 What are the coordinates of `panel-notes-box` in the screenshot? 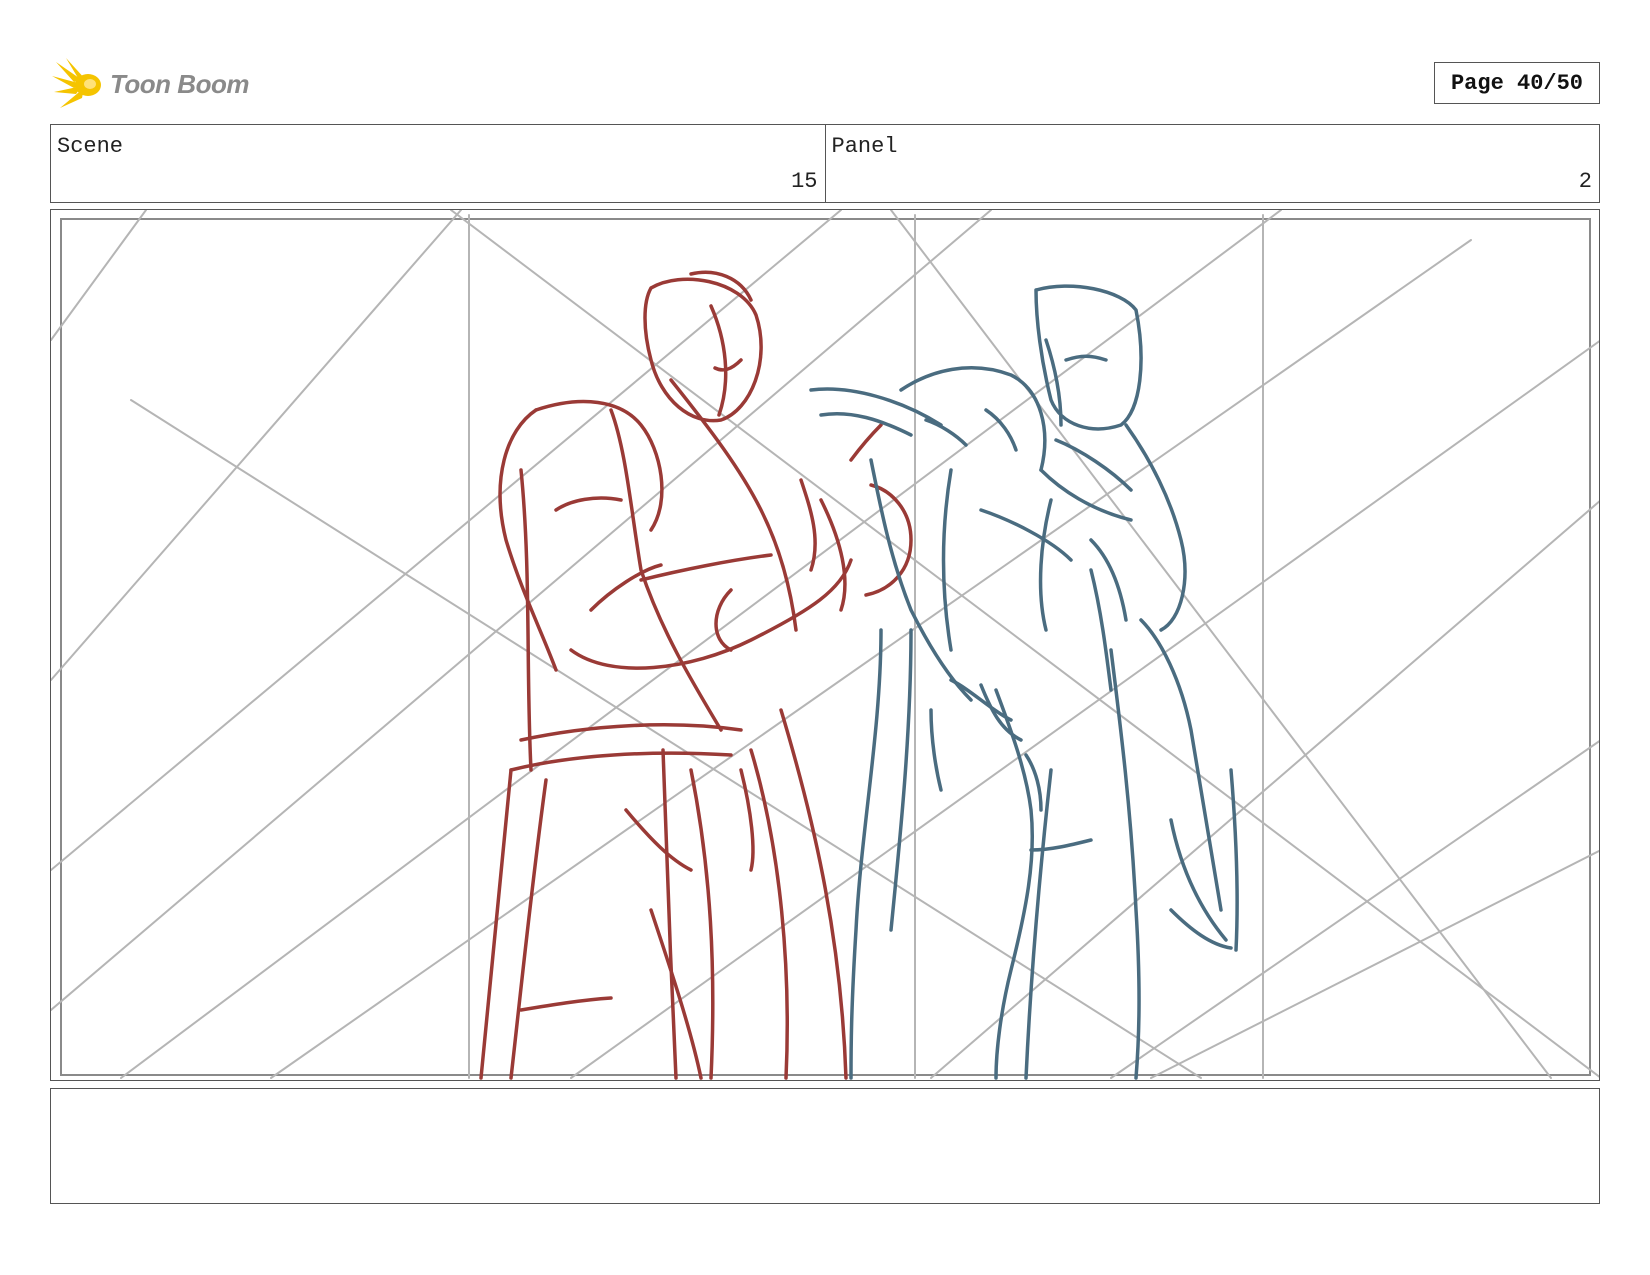 It's located at (825, 1146).